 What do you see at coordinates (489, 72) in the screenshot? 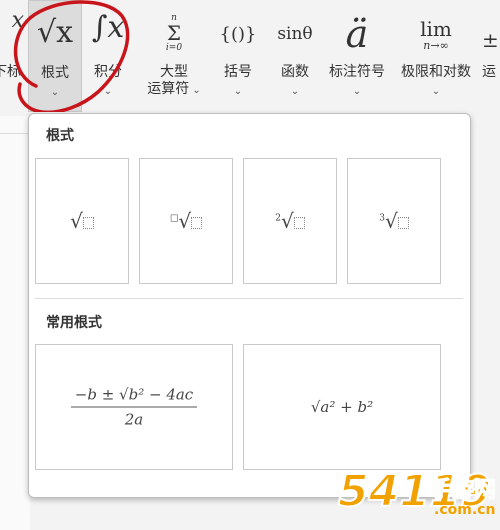
I see `ribbon-operator-label: 运` at bounding box center [489, 72].